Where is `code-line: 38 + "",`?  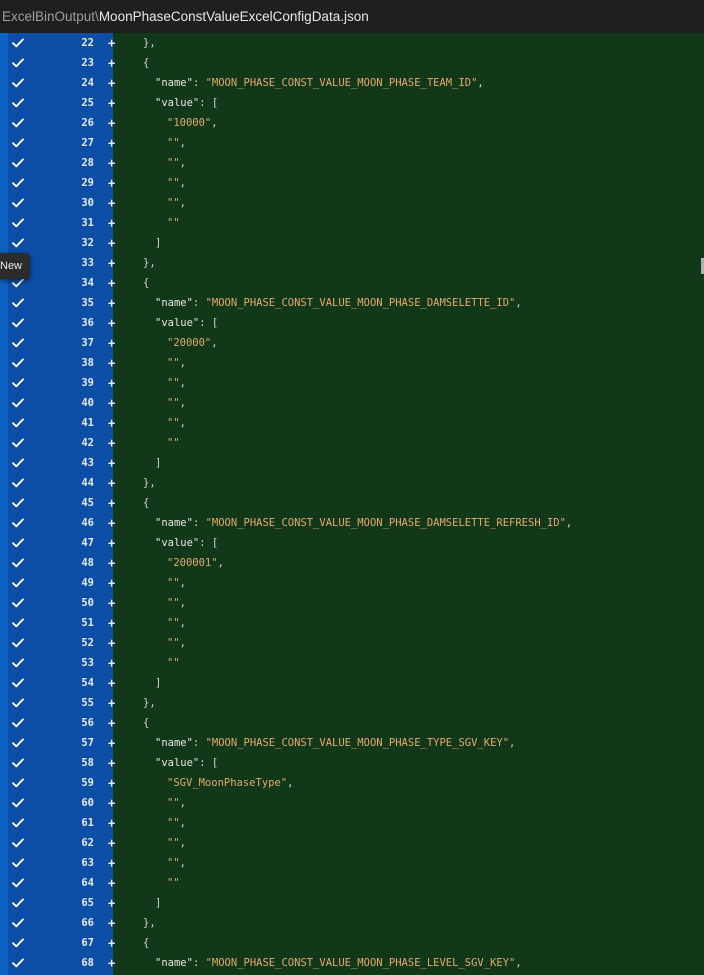 code-line: 38 + "", is located at coordinates (352, 363).